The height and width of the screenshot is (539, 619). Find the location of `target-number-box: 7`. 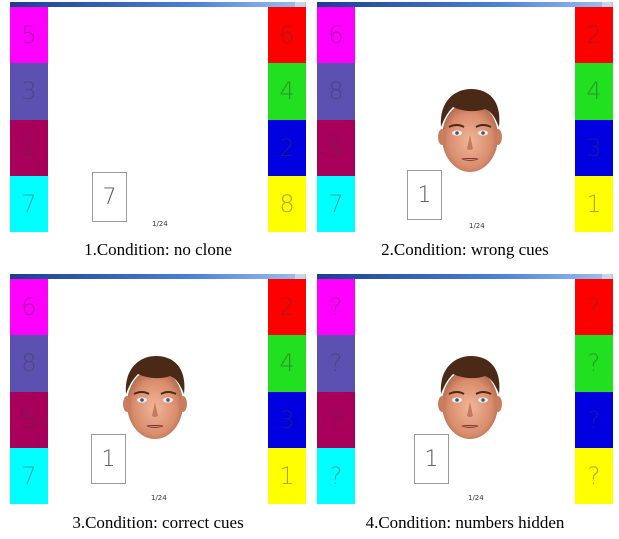

target-number-box: 7 is located at coordinates (109, 197).